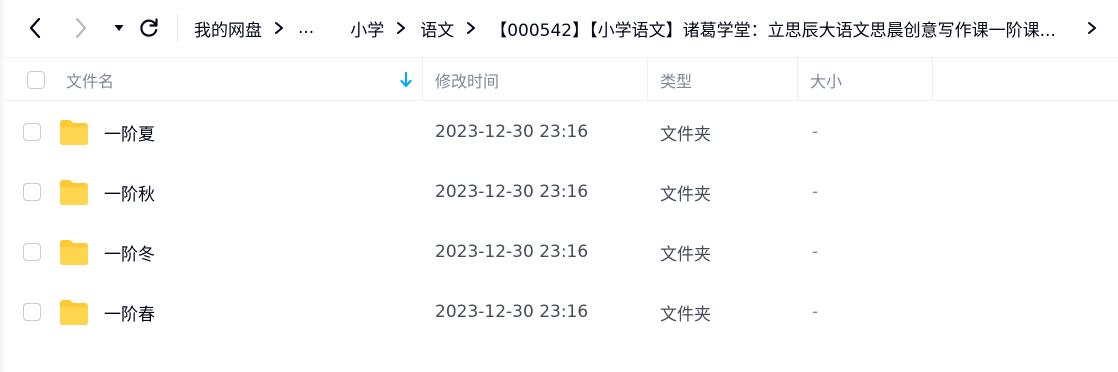 The width and height of the screenshot is (1118, 372). I want to click on back-button, so click(35, 28).